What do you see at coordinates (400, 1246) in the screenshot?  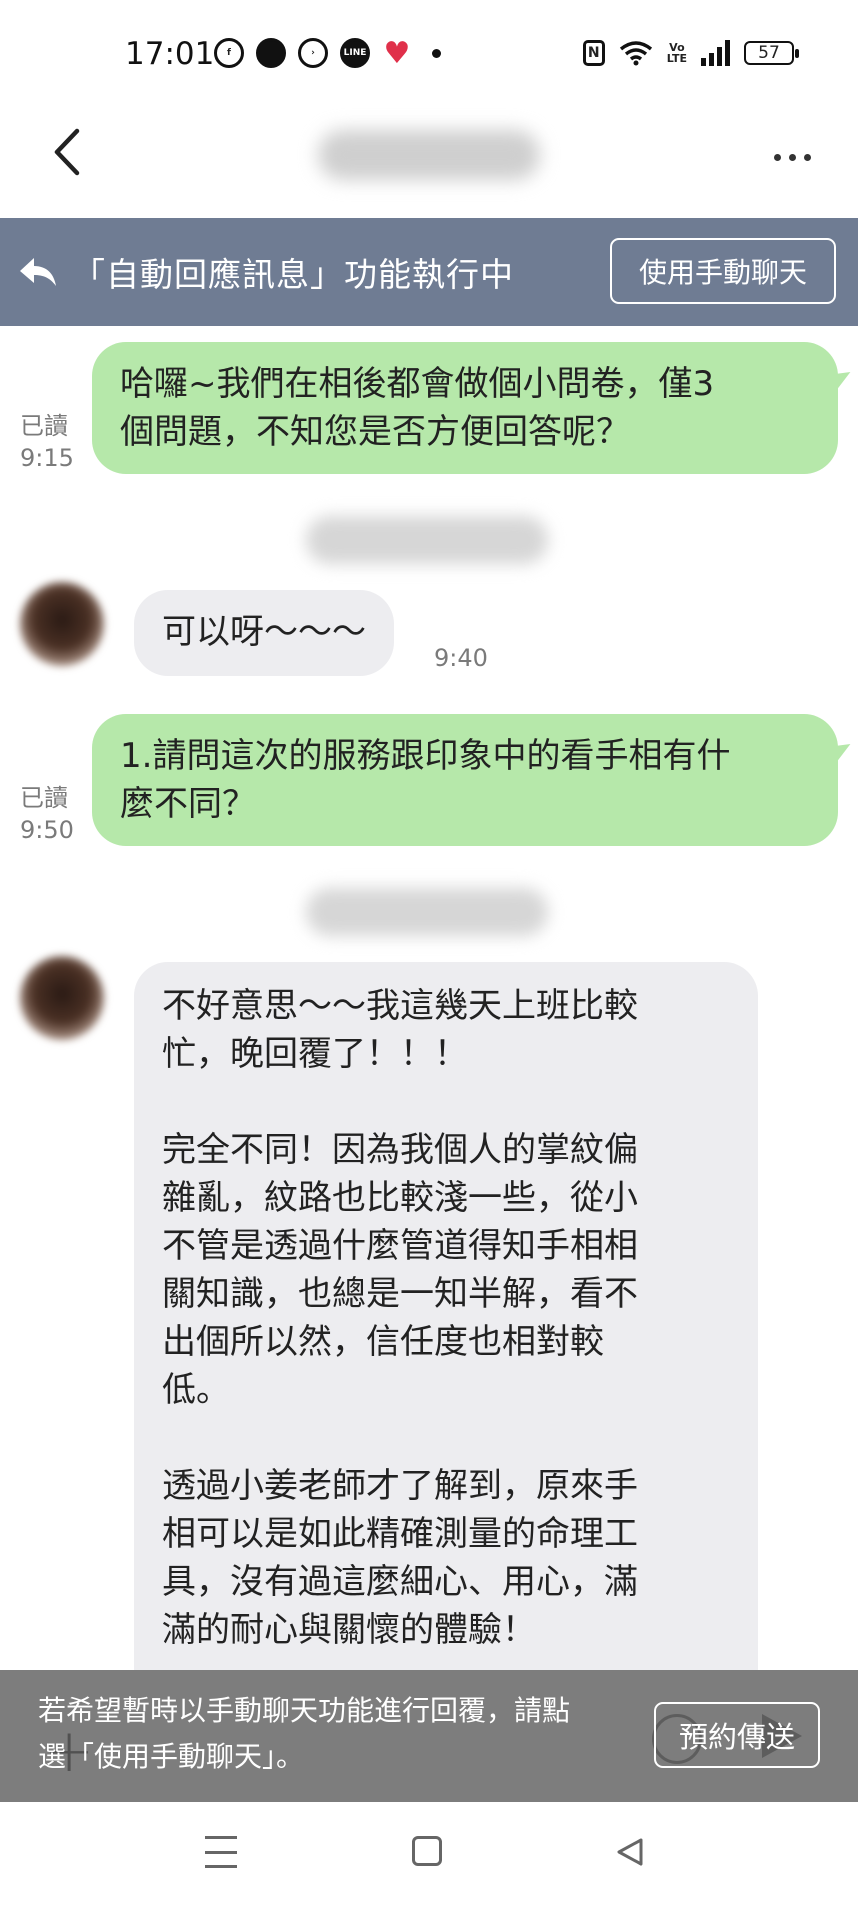 I see `message-line: 不管是透過什麼管道得知手相相` at bounding box center [400, 1246].